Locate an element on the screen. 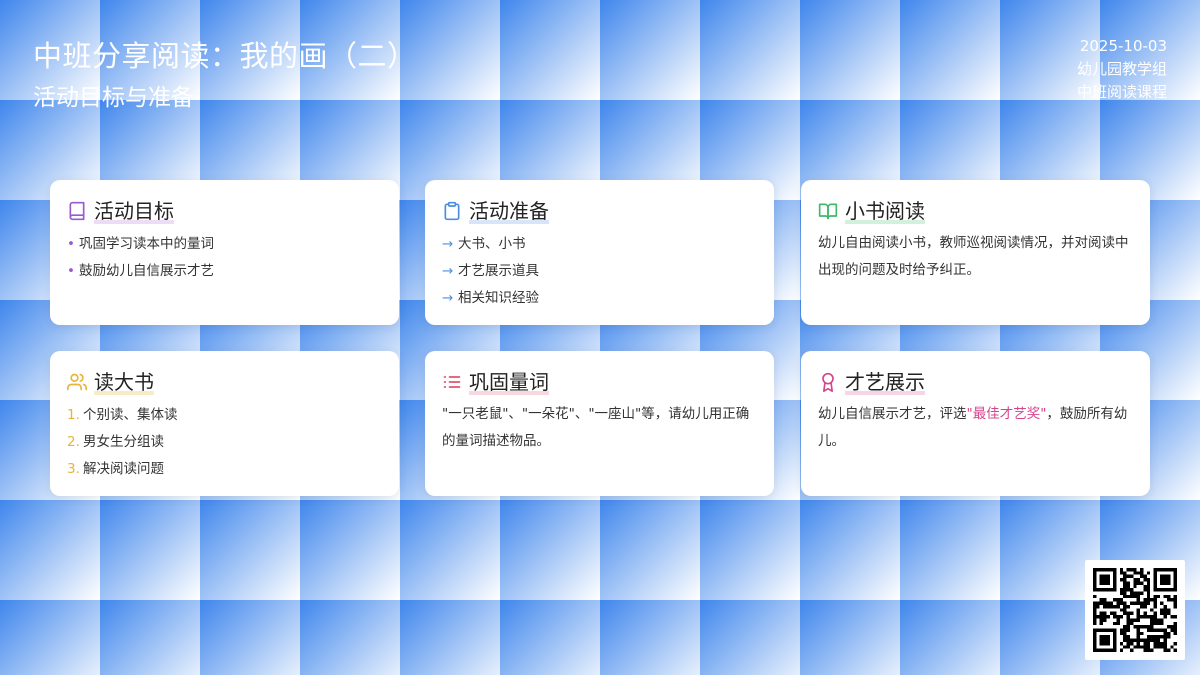 Image resolution: width=1200 pixels, height=675 pixels. card-title: 活动目标 is located at coordinates (134, 211).